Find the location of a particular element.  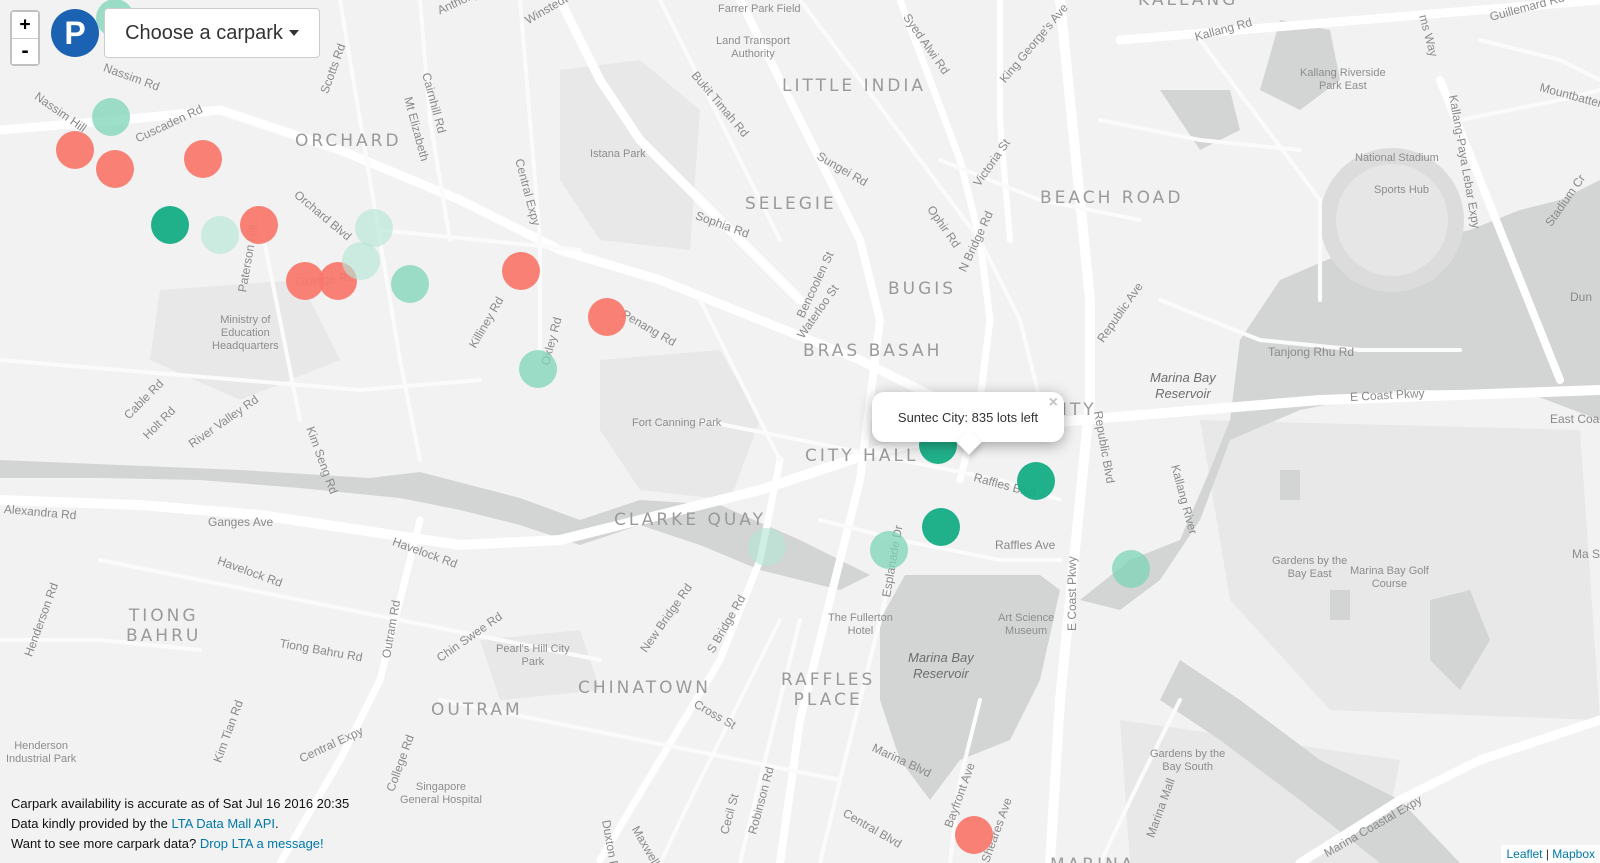

district-label: RAFFLES PLACE is located at coordinates (828, 690).